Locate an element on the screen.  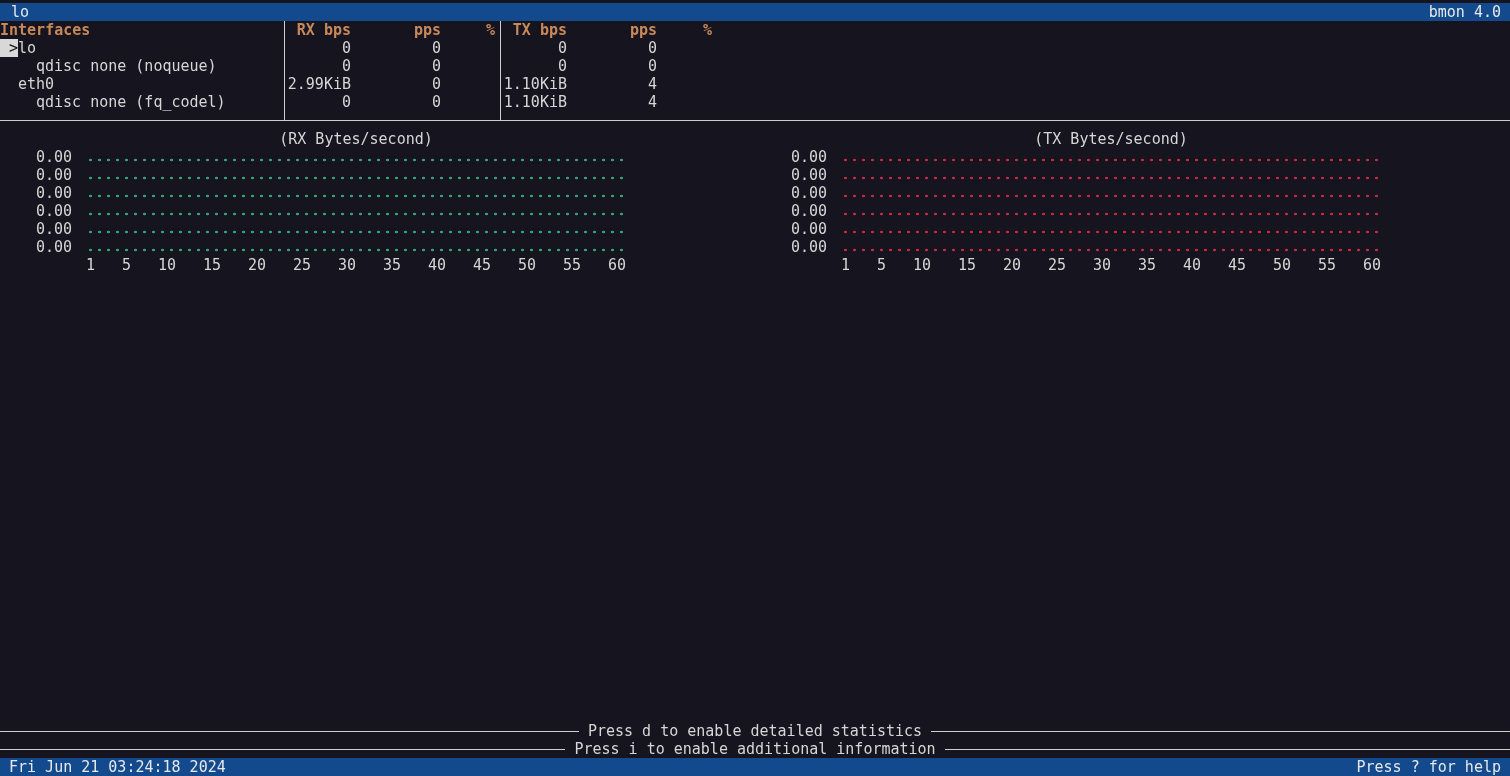
graph-title: (TX Bytes/second) is located at coordinates (1111, 139).